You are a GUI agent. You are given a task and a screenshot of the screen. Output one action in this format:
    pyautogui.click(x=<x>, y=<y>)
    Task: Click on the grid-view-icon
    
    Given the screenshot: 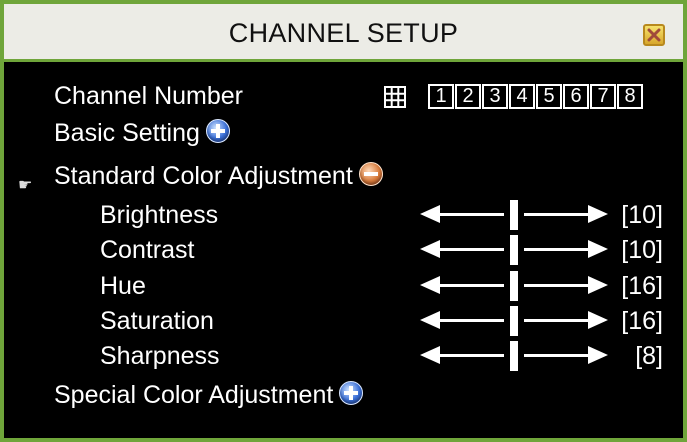 What is the action you would take?
    pyautogui.click(x=395, y=97)
    